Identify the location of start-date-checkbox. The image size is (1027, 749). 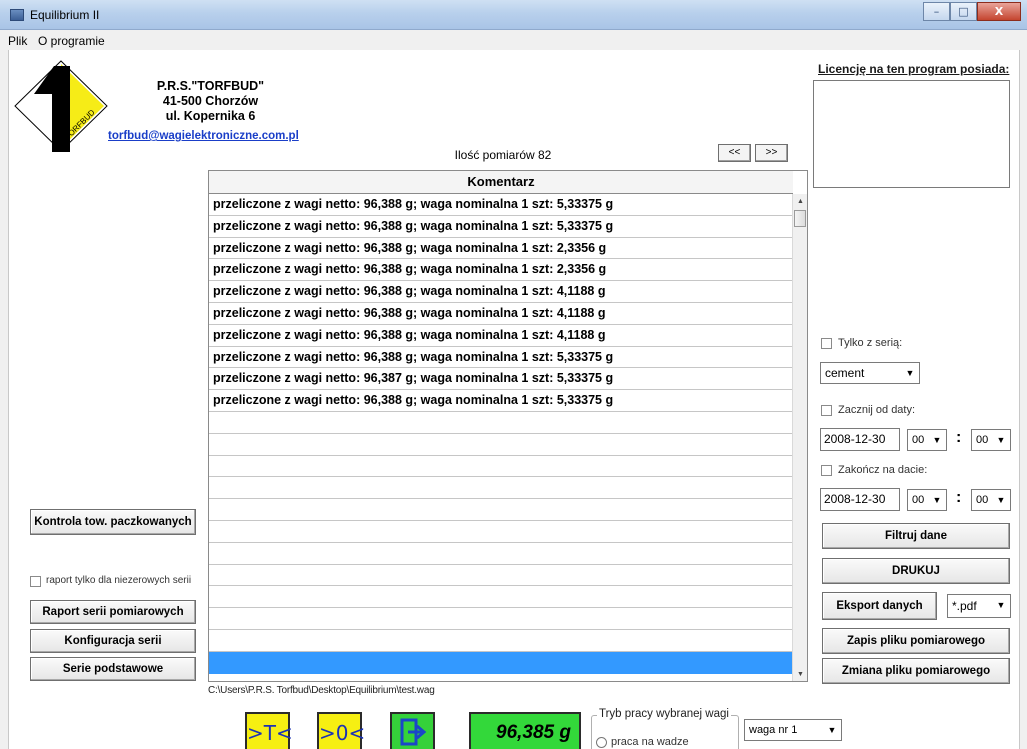
(826, 410).